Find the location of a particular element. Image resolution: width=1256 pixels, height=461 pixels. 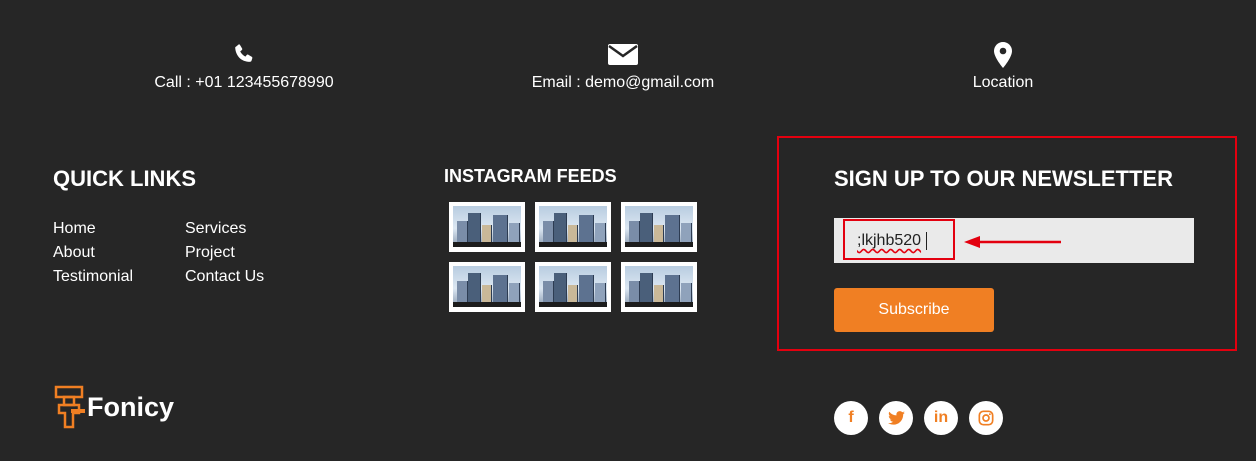

link-contact-us: Contact Us is located at coordinates (245, 277).